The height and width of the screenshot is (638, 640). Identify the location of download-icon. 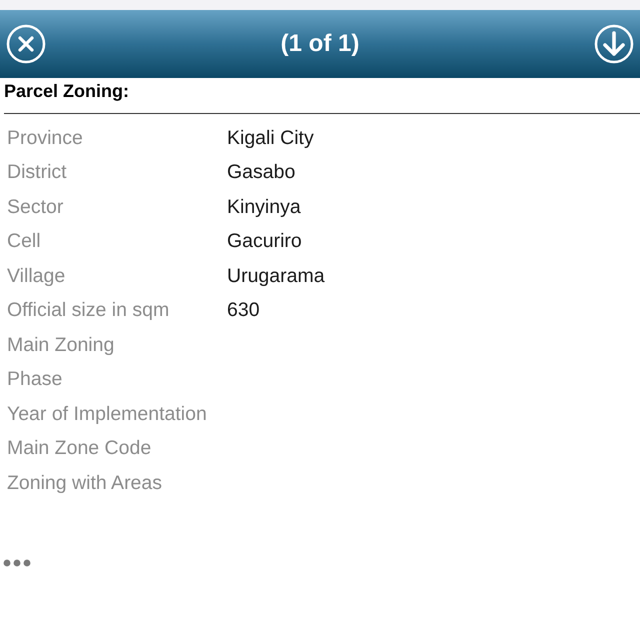
(614, 44).